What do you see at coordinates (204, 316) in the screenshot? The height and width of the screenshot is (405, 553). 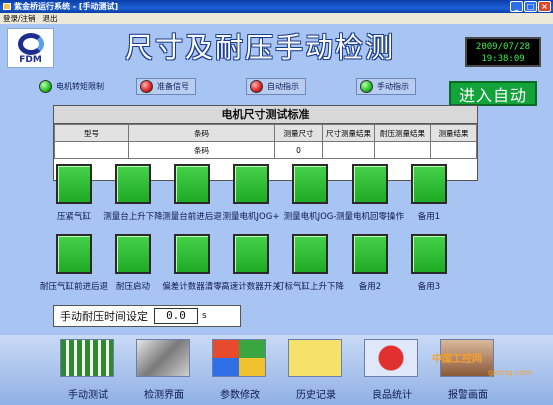 I see `time-unit: s` at bounding box center [204, 316].